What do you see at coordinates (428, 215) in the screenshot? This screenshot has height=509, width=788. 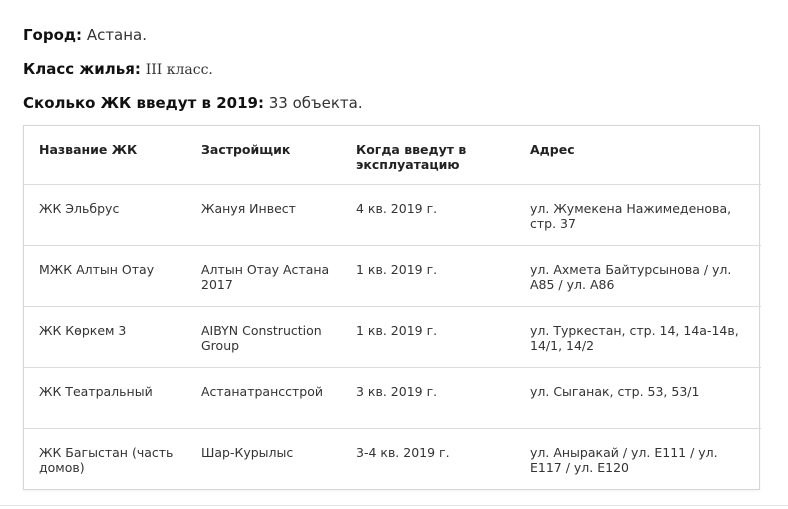 I see `cell-commissioning: 4 кв. 2019 г.` at bounding box center [428, 215].